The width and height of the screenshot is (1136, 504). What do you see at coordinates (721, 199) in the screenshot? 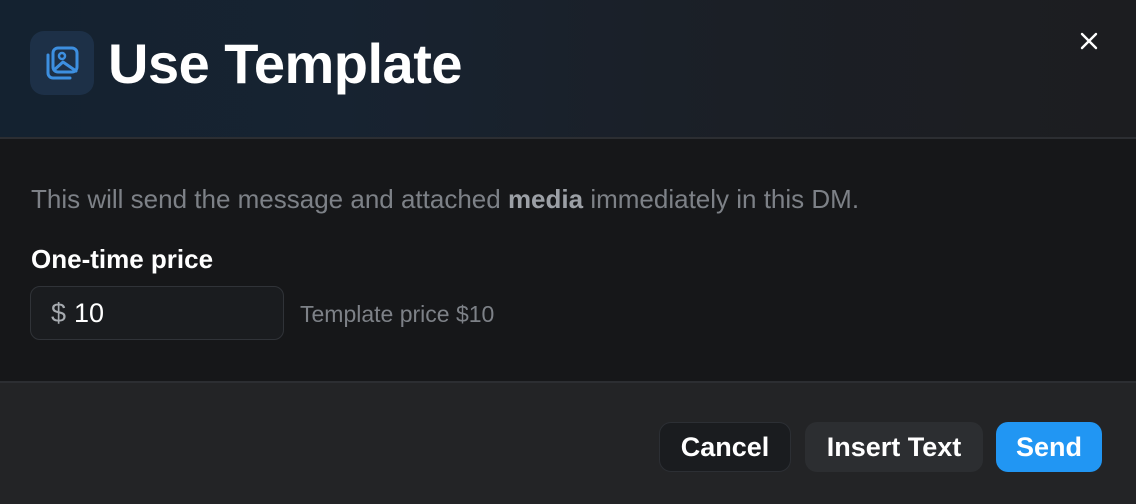
I see `description-suffix: immediately in this DM.` at bounding box center [721, 199].